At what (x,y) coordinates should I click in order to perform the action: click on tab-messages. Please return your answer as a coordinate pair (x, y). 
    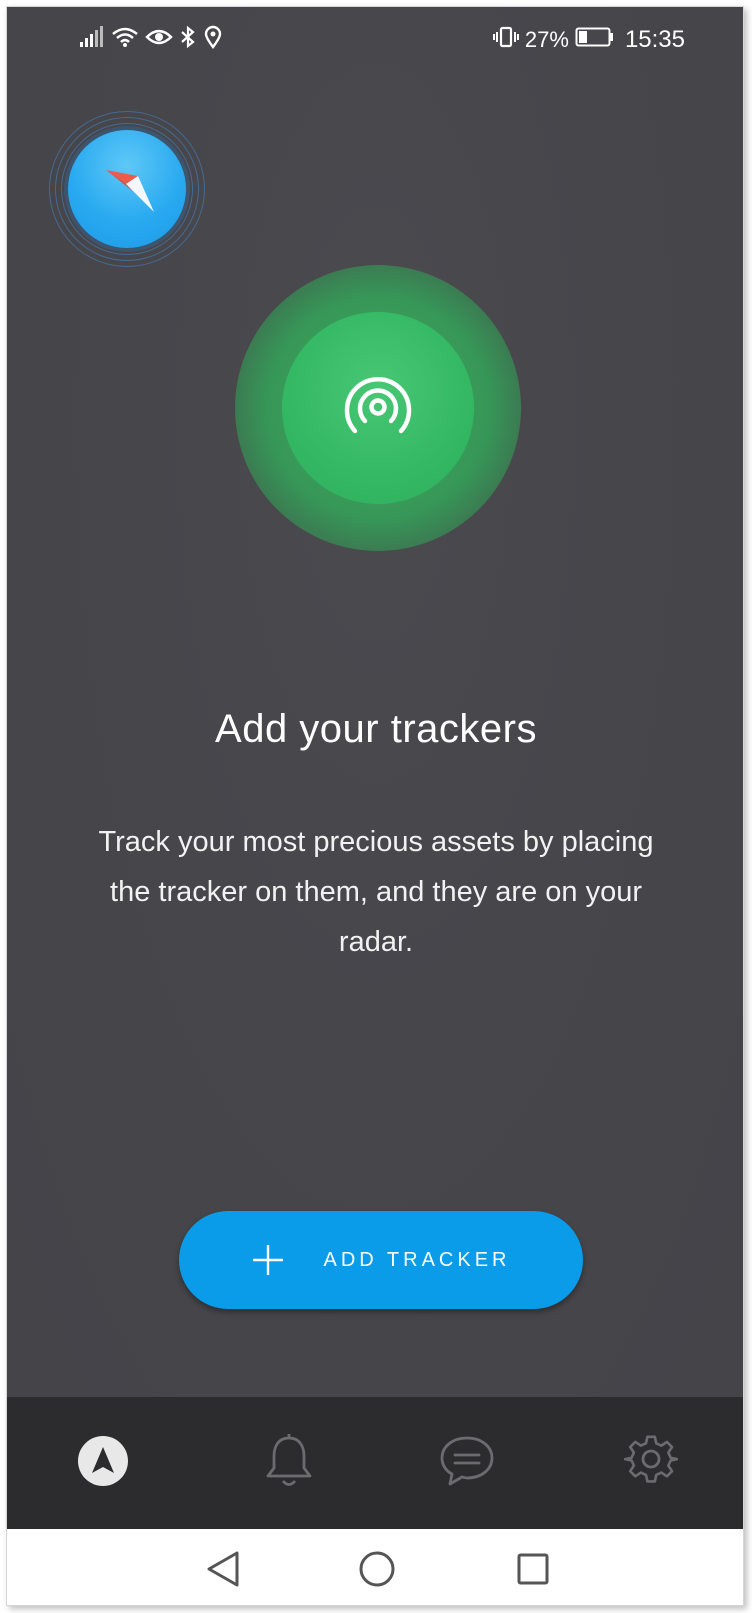
    Looking at the image, I should click on (467, 1461).